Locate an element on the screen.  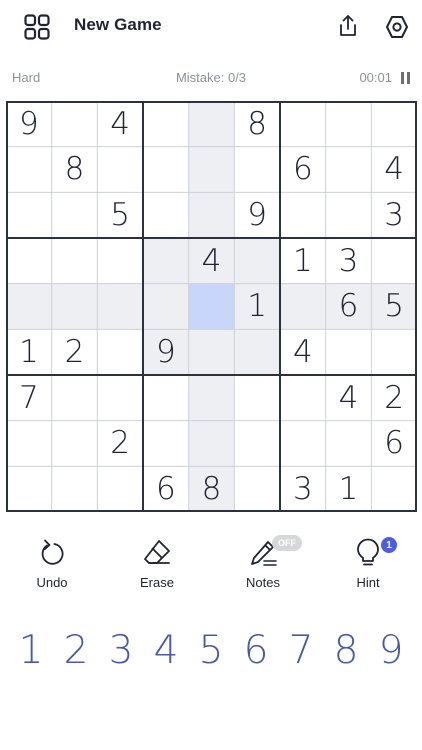
board-cell-r9-c2 is located at coordinates (75, 489).